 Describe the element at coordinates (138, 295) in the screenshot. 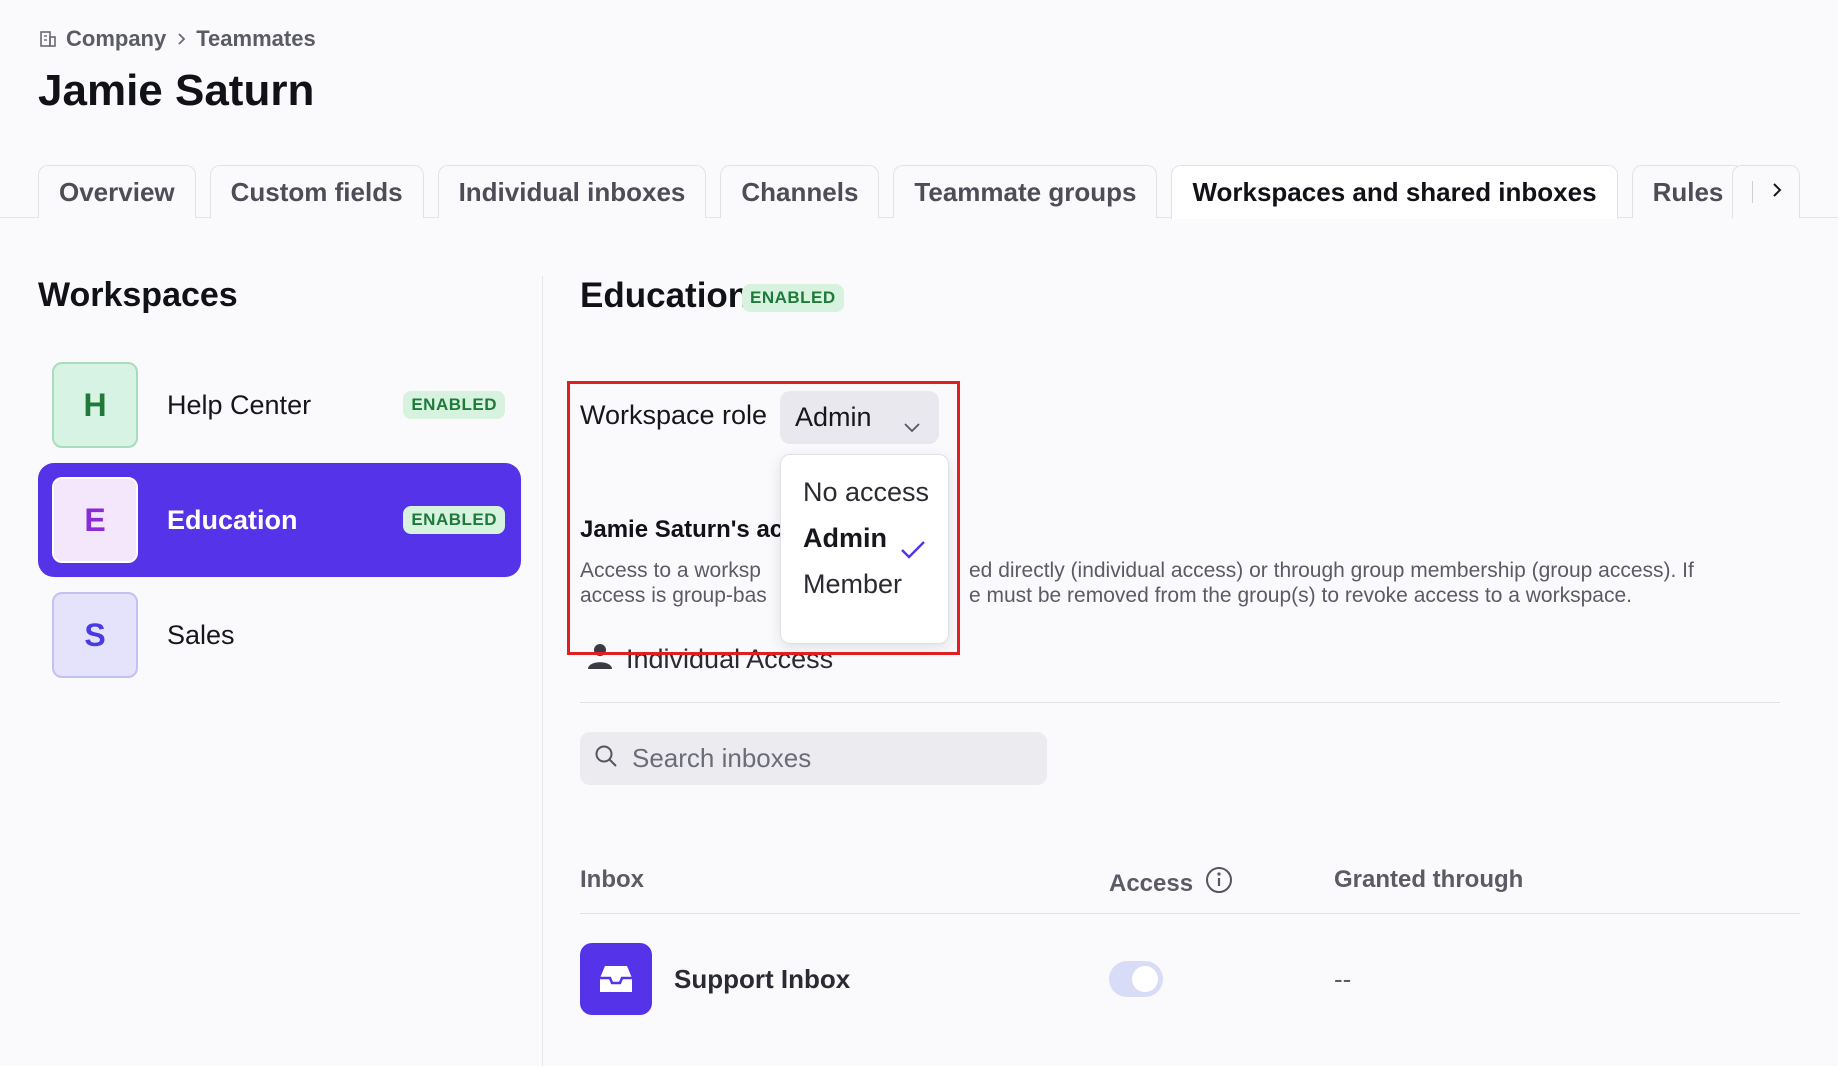

I see `workspaces-heading: Workspaces` at that location.